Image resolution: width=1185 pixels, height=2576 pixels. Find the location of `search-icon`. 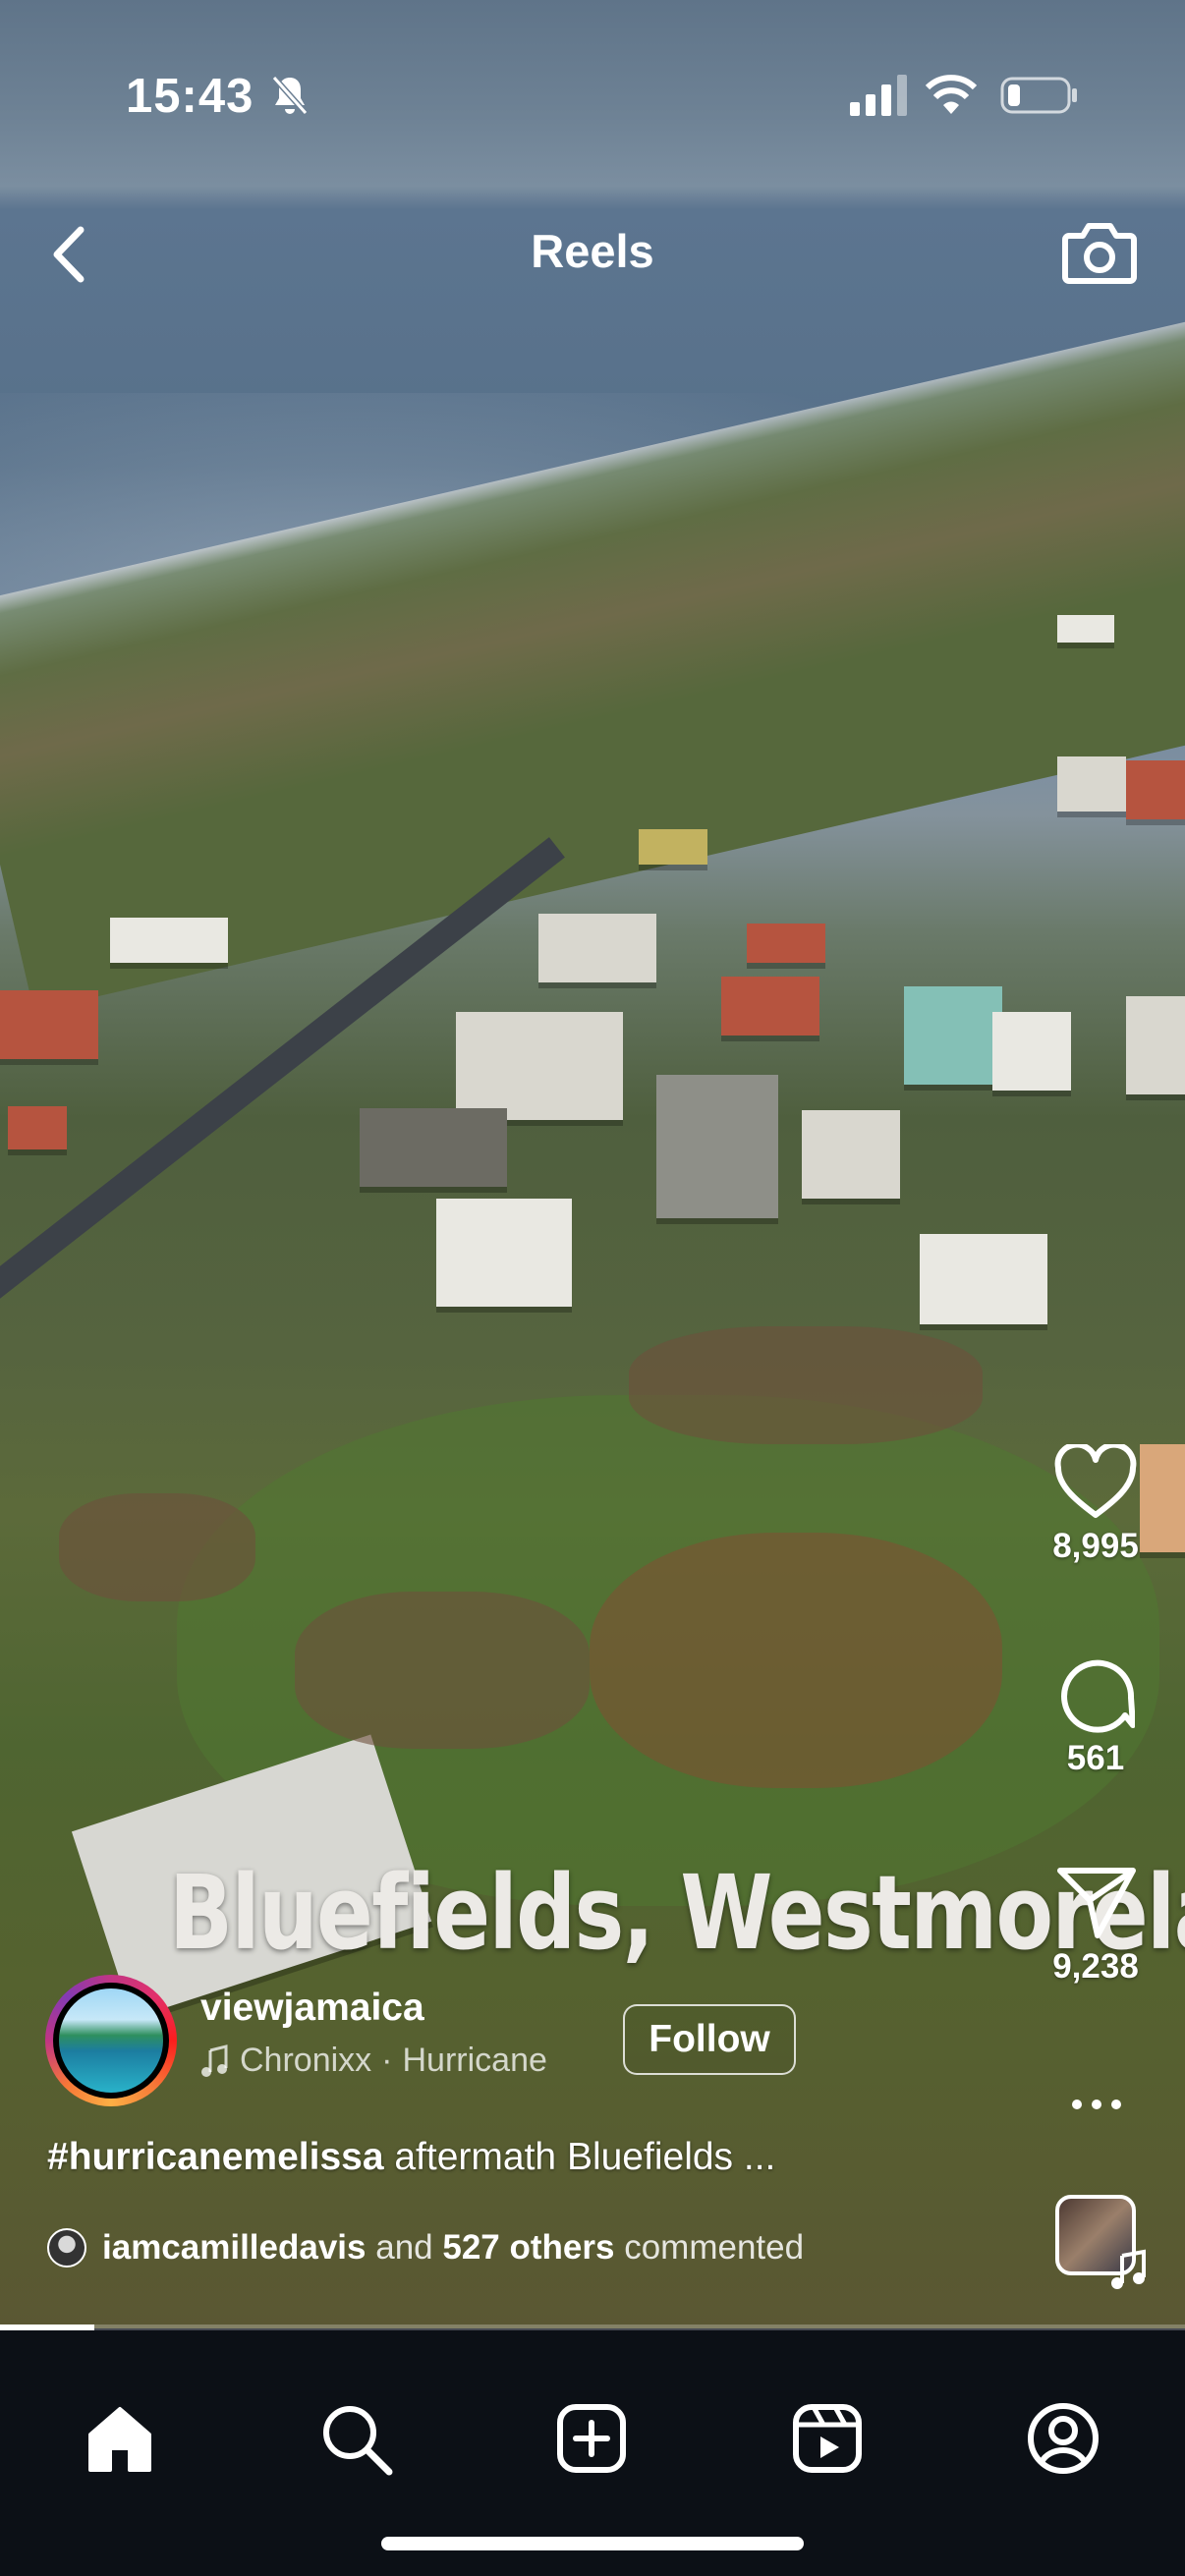

search-icon is located at coordinates (355, 2438).